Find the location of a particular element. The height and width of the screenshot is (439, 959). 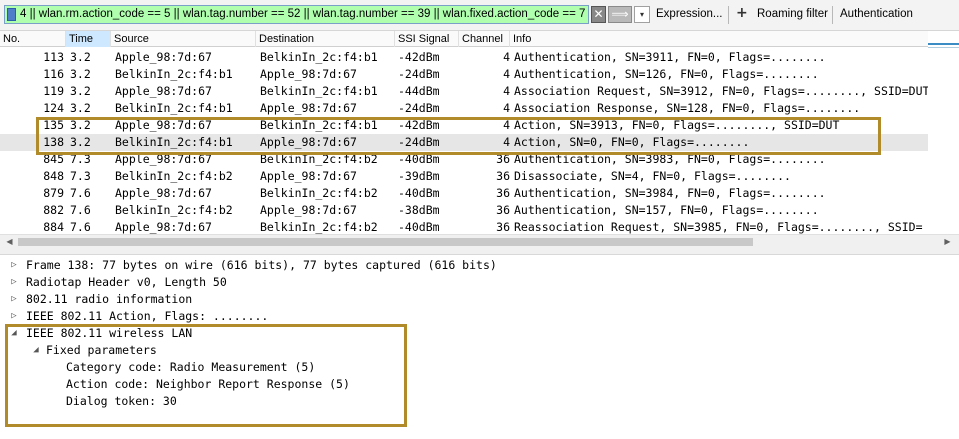

filter-history-dropdown: ▾ is located at coordinates (642, 14).